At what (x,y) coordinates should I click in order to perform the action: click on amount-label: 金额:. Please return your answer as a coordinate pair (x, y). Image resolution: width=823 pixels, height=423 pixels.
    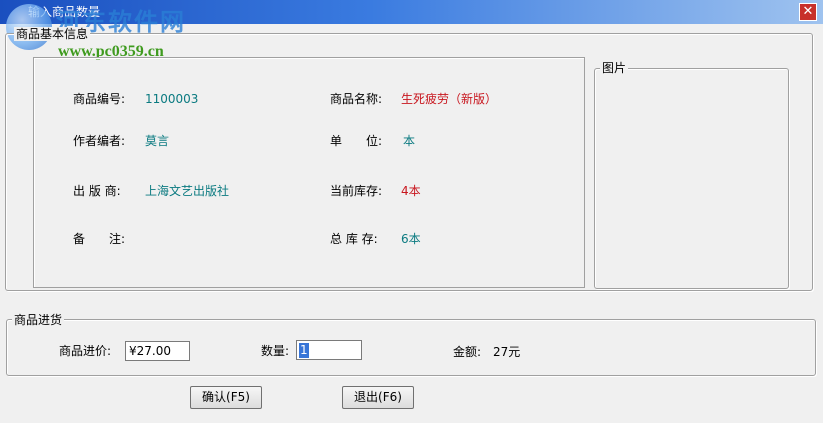
    Looking at the image, I should click on (467, 352).